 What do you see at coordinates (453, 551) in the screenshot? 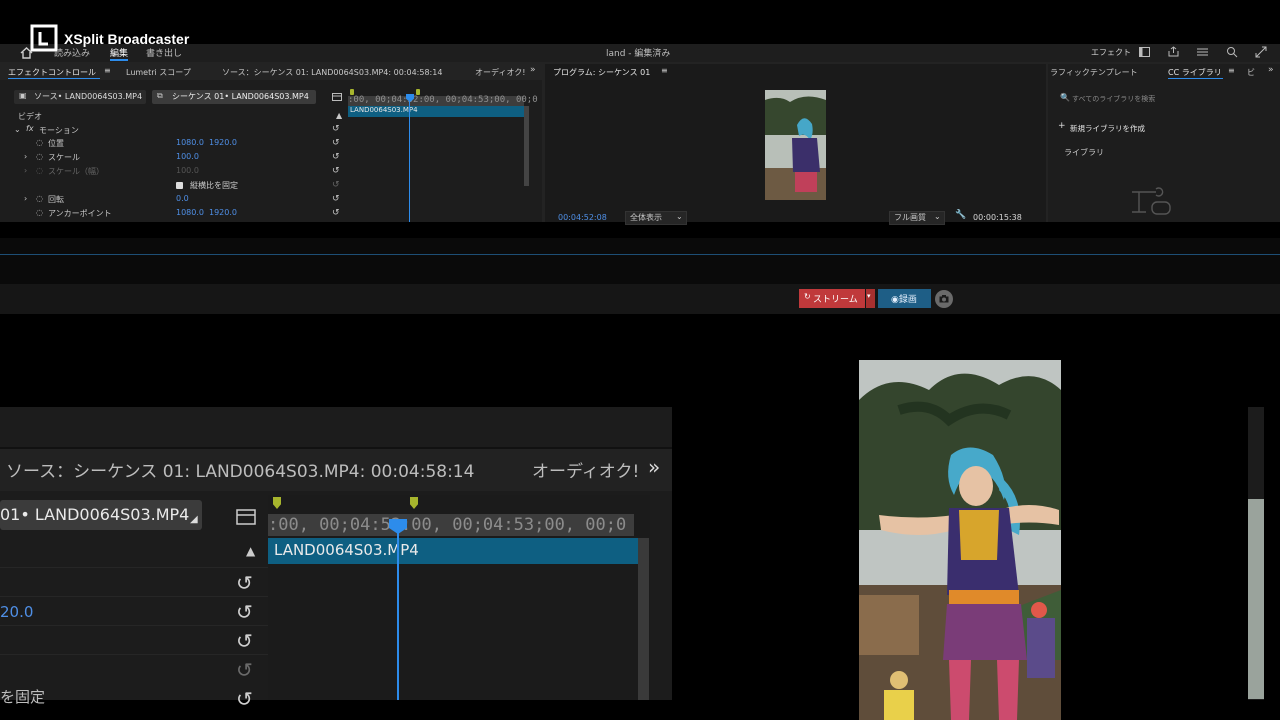
I see `zoomed-clip-bar: LAND0064S03.MP4` at bounding box center [453, 551].